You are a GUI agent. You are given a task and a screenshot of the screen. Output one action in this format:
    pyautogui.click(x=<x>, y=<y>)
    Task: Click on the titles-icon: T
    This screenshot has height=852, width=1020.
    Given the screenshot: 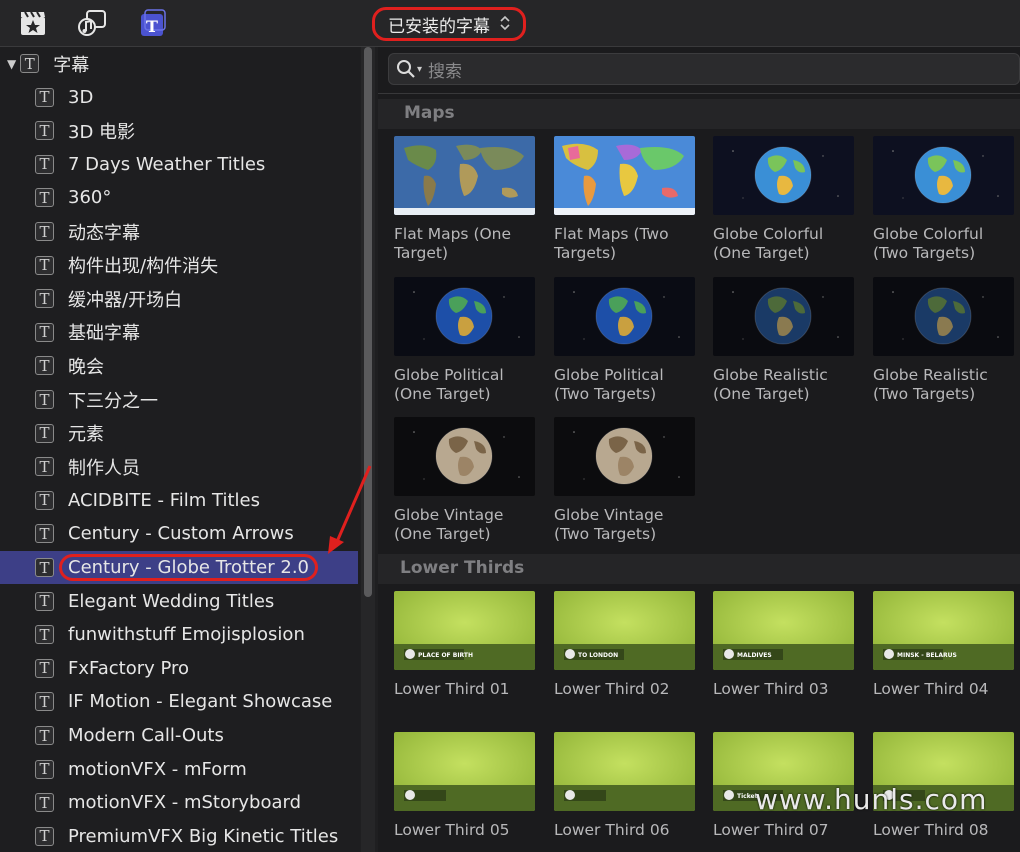 What is the action you would take?
    pyautogui.click(x=153, y=23)
    